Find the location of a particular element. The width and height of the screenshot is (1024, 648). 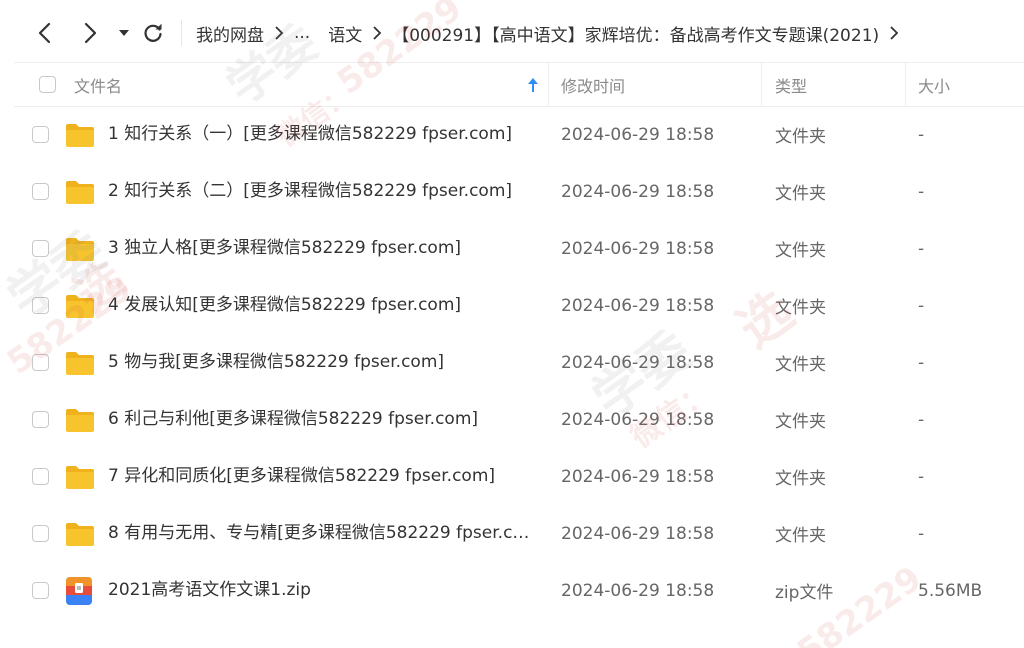

select-all-checkbox-cell is located at coordinates (47, 84).